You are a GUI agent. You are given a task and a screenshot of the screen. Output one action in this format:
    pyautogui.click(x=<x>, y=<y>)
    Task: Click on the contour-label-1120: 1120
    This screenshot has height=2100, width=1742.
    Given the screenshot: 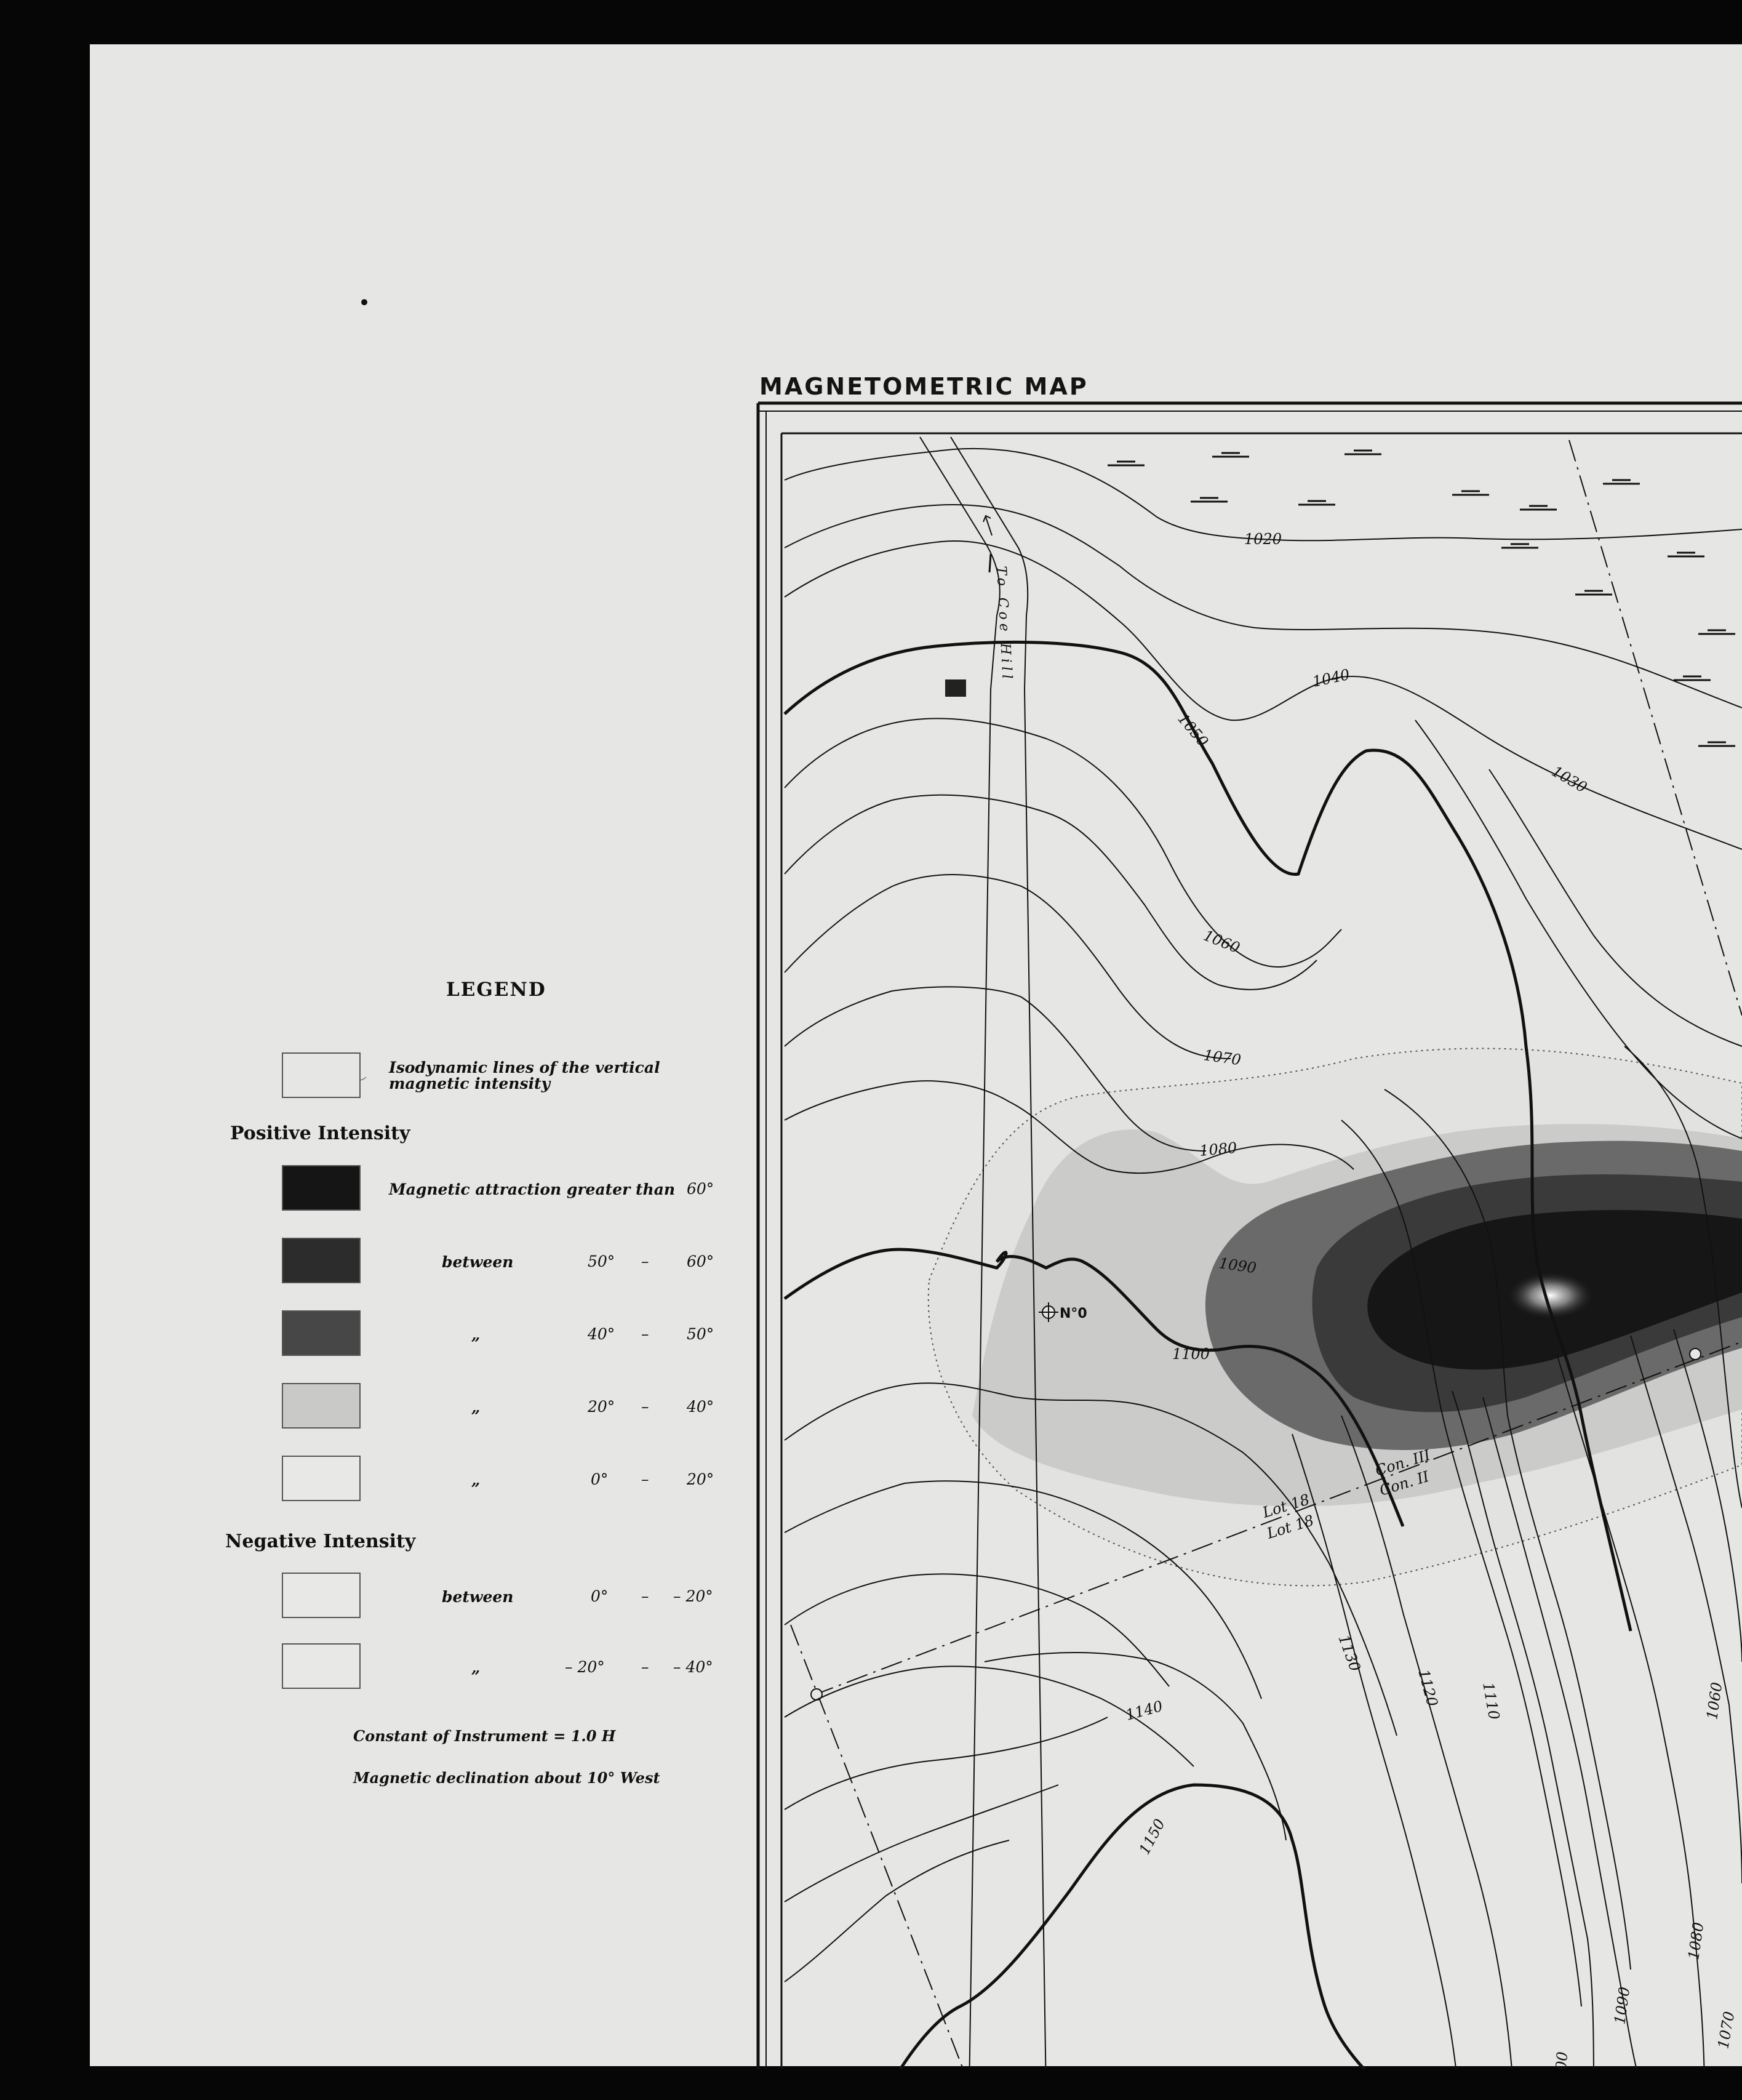 What is the action you would take?
    pyautogui.click(x=1428, y=1687)
    